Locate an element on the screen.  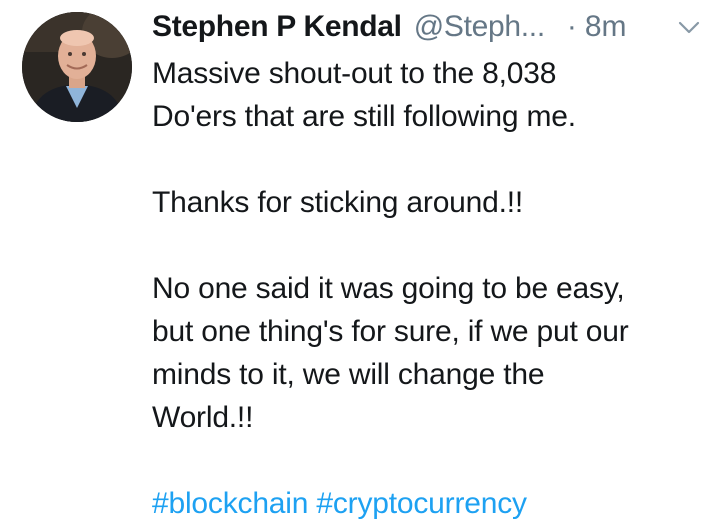
avatar-photo-icon is located at coordinates (77, 67).